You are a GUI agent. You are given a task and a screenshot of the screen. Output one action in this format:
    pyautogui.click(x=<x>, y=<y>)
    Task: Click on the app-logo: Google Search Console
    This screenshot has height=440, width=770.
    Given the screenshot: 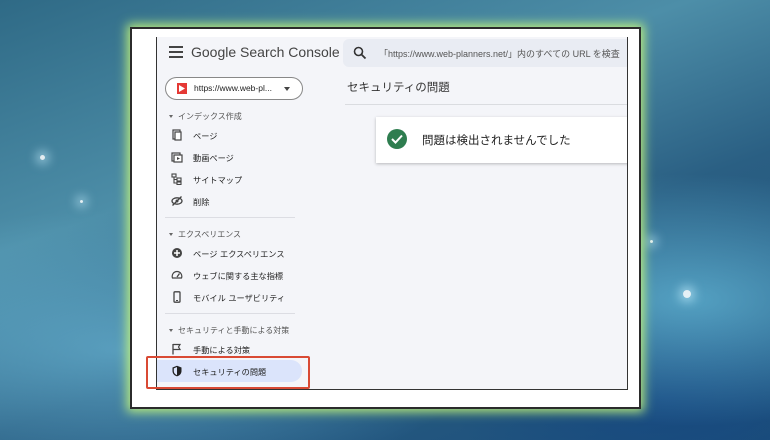 What is the action you would take?
    pyautogui.click(x=265, y=52)
    